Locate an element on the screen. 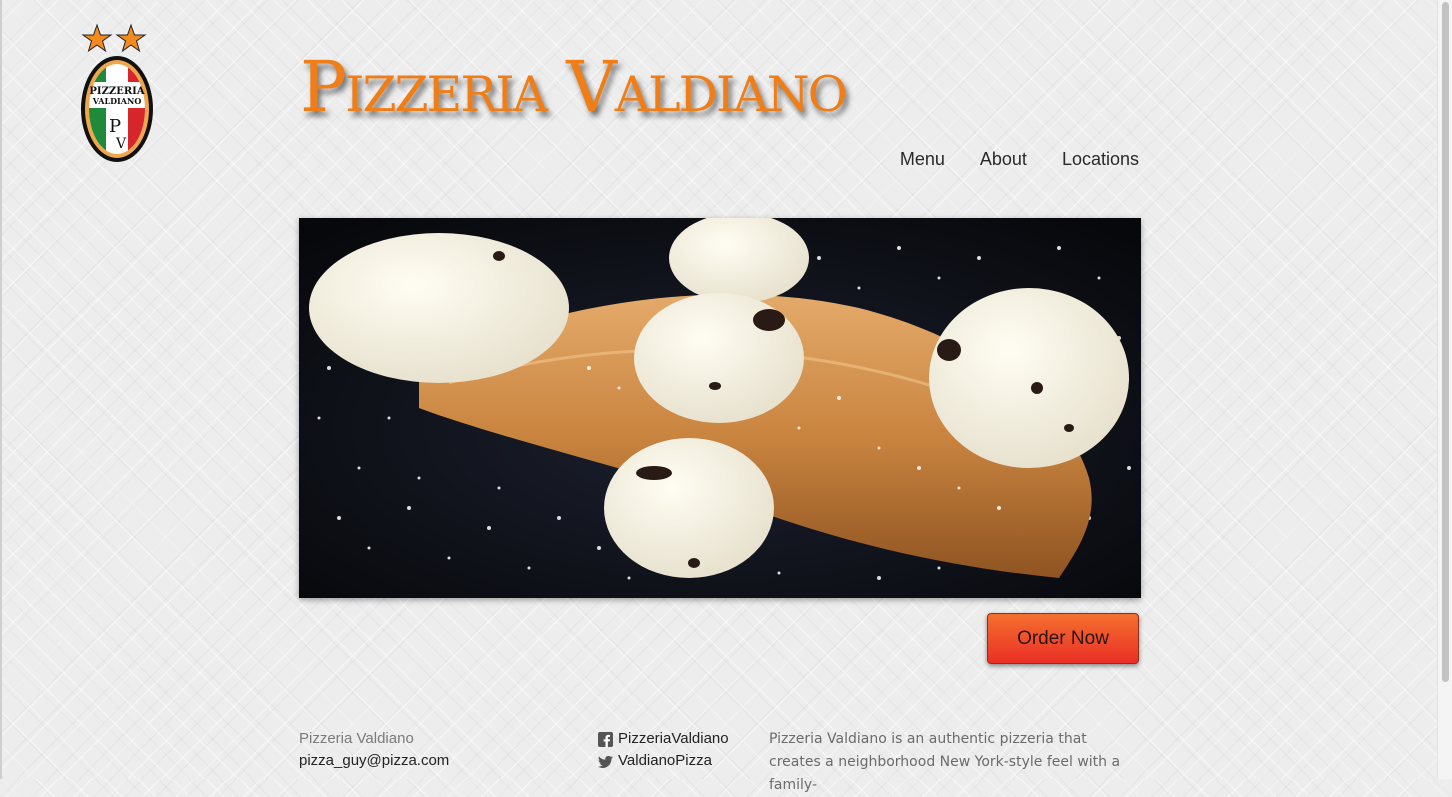  order-now-button: Order Now is located at coordinates (1063, 638).